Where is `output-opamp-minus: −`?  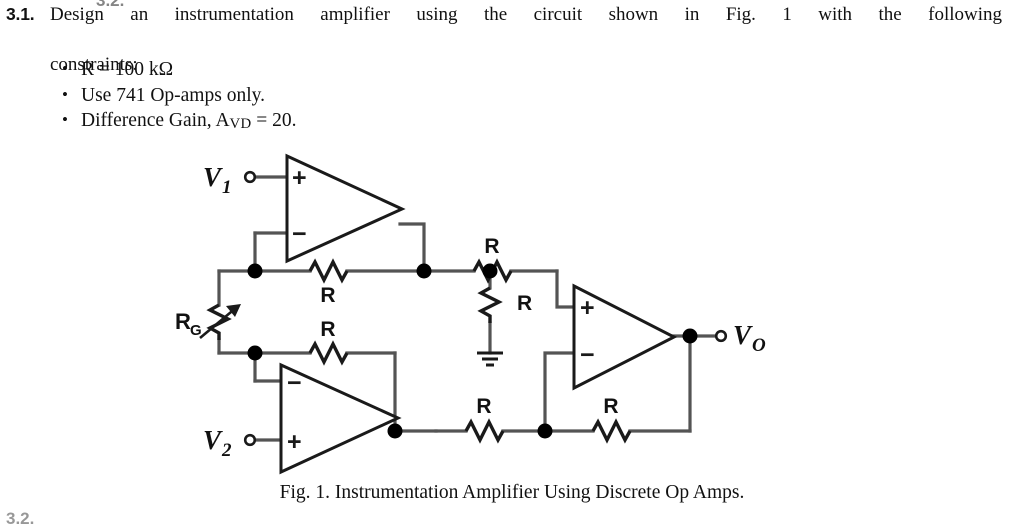
output-opamp-minus: − is located at coordinates (587, 355).